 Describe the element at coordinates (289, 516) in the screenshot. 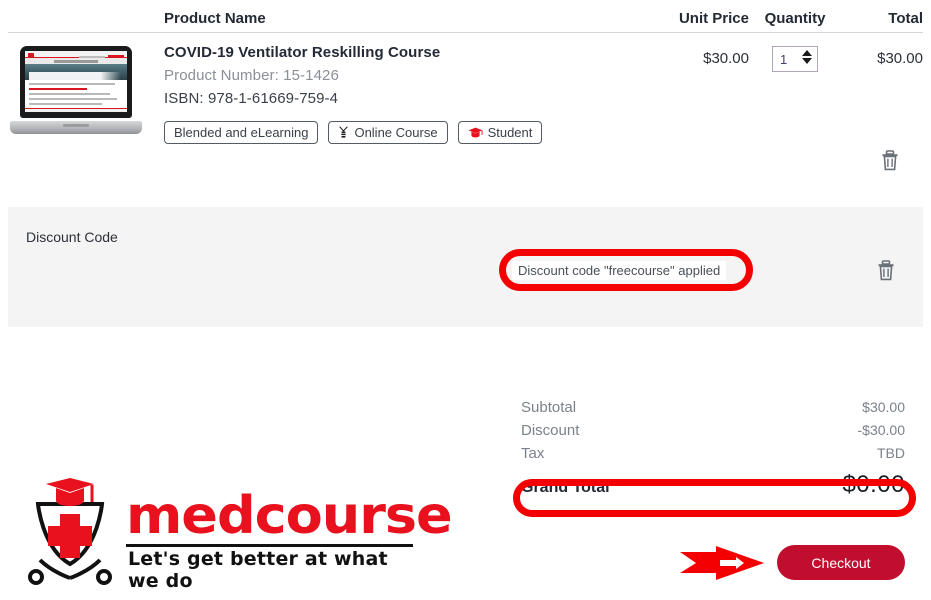

I see `logo-wordmark: medcourse` at that location.